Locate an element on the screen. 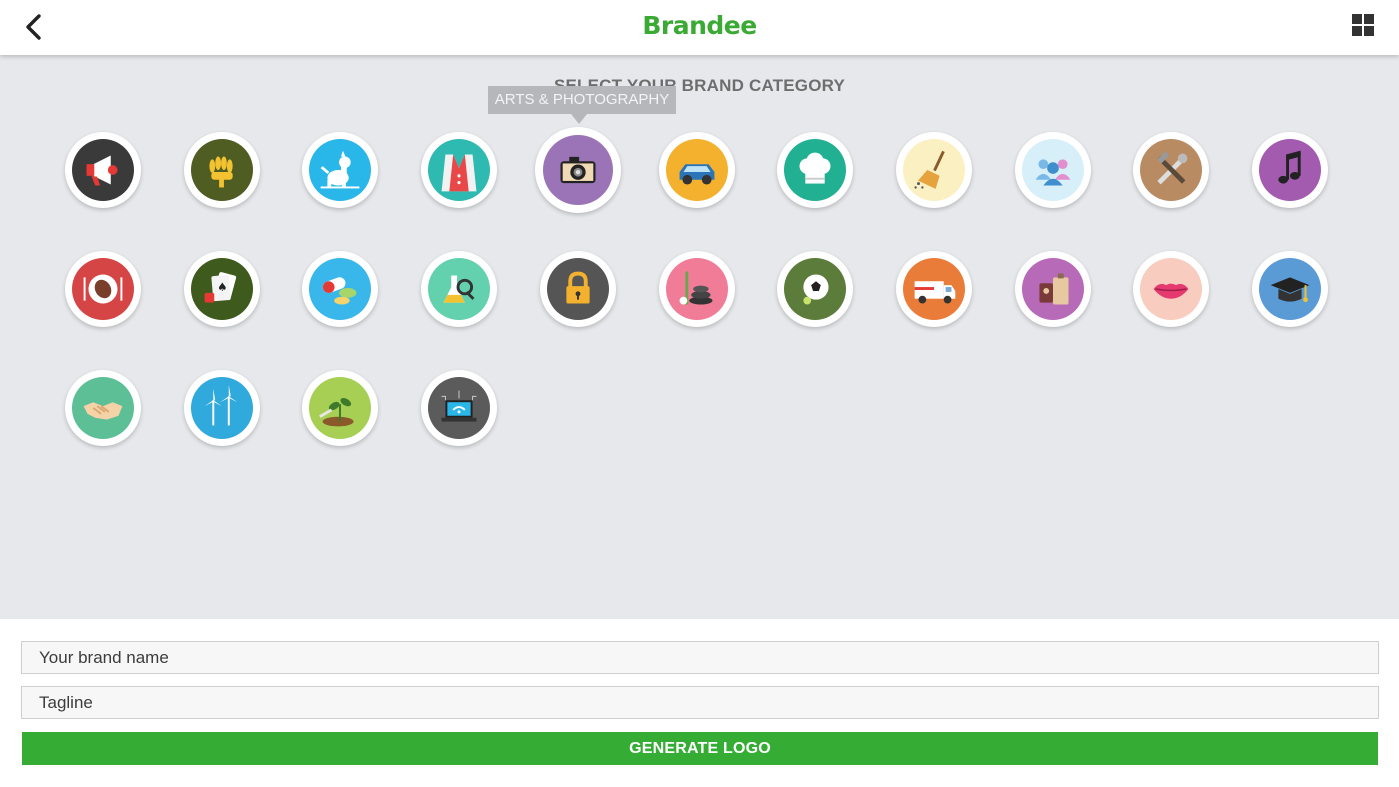 The width and height of the screenshot is (1399, 787). category-plant-sprout-button is located at coordinates (340, 408).